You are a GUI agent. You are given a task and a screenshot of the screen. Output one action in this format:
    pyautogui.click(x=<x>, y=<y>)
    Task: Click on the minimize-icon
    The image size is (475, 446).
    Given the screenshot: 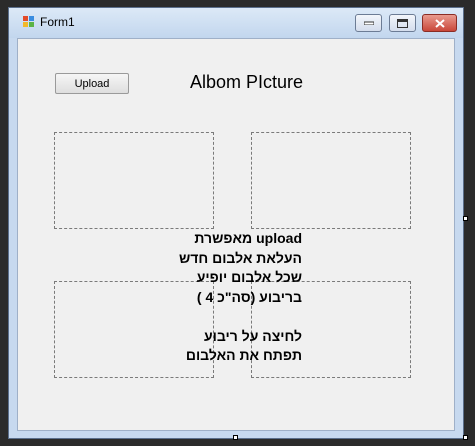 What is the action you would take?
    pyautogui.click(x=368, y=23)
    